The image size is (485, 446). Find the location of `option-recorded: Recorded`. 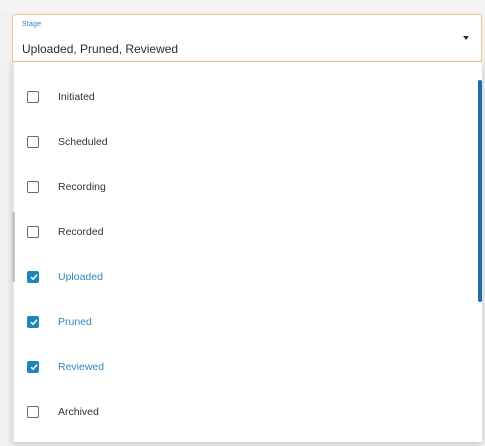

option-recorded: Recorded is located at coordinates (242, 232).